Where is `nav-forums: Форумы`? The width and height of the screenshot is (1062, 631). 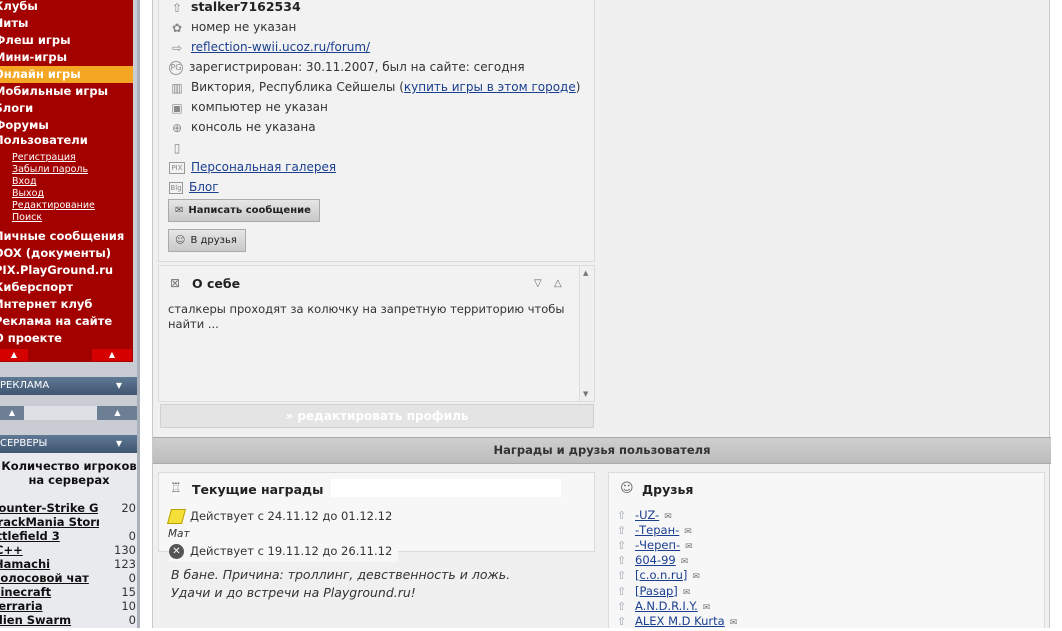 nav-forums: Форумы is located at coordinates (66, 125).